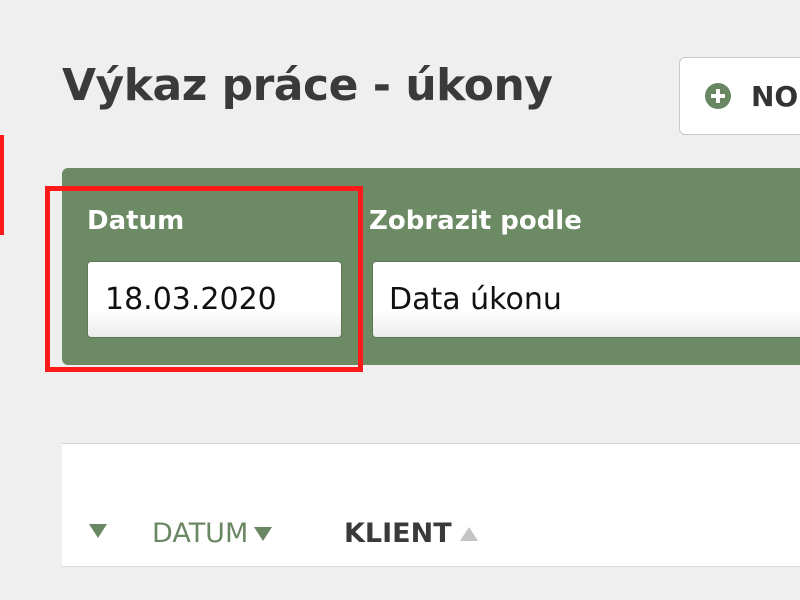 This screenshot has height=600, width=800. Describe the element at coordinates (200, 533) in the screenshot. I see `column-header-date-label: DATUM` at that location.